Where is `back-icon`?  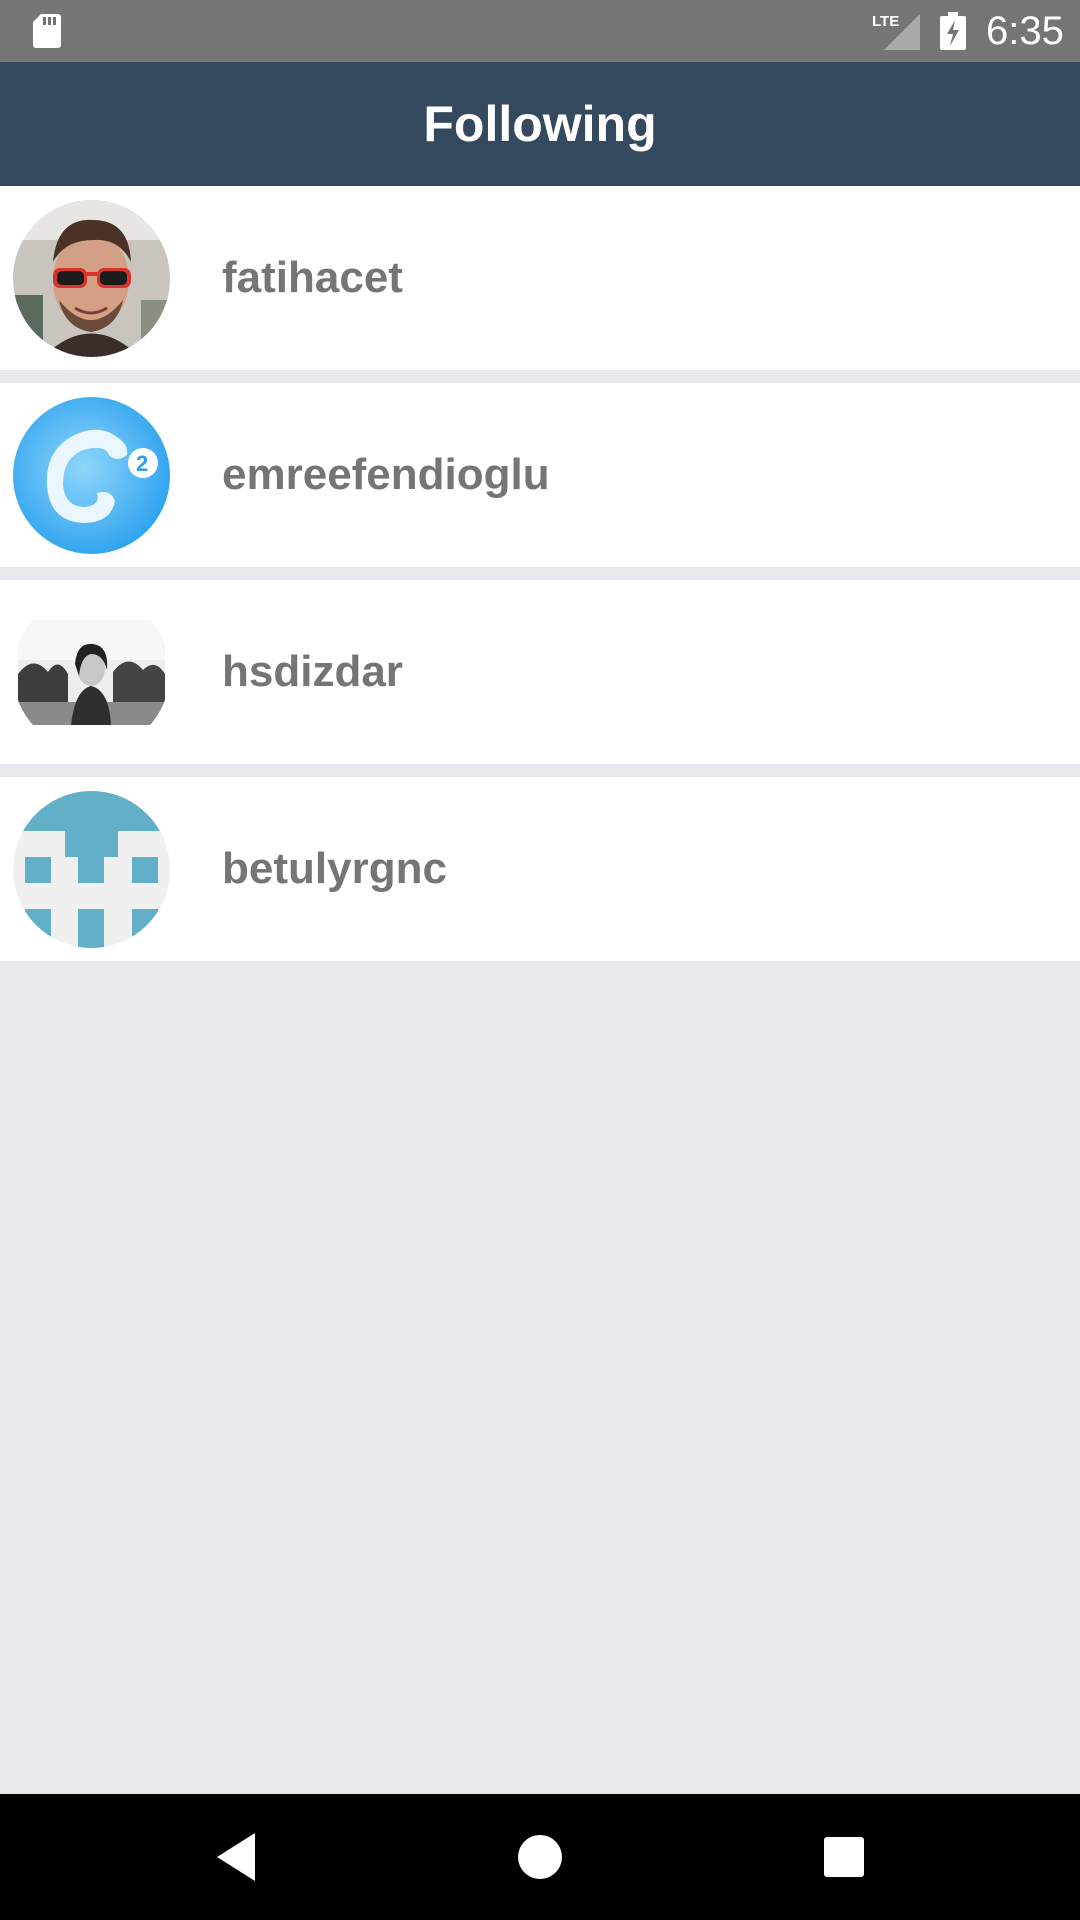 back-icon is located at coordinates (237, 1857).